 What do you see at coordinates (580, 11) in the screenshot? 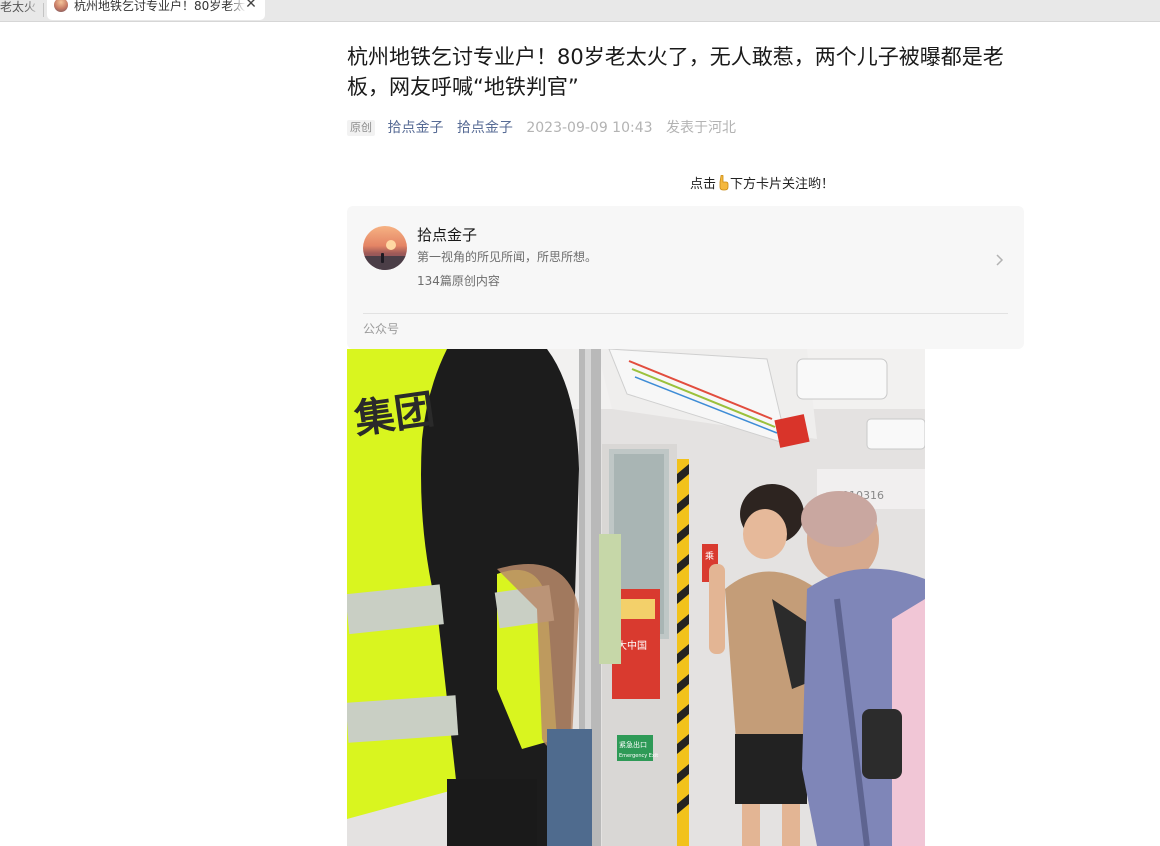
I see `browser-tab-strip: 老太火 杭州地铁乞讨专业户！80岁老太火了，无人敢惹 ✕` at bounding box center [580, 11].